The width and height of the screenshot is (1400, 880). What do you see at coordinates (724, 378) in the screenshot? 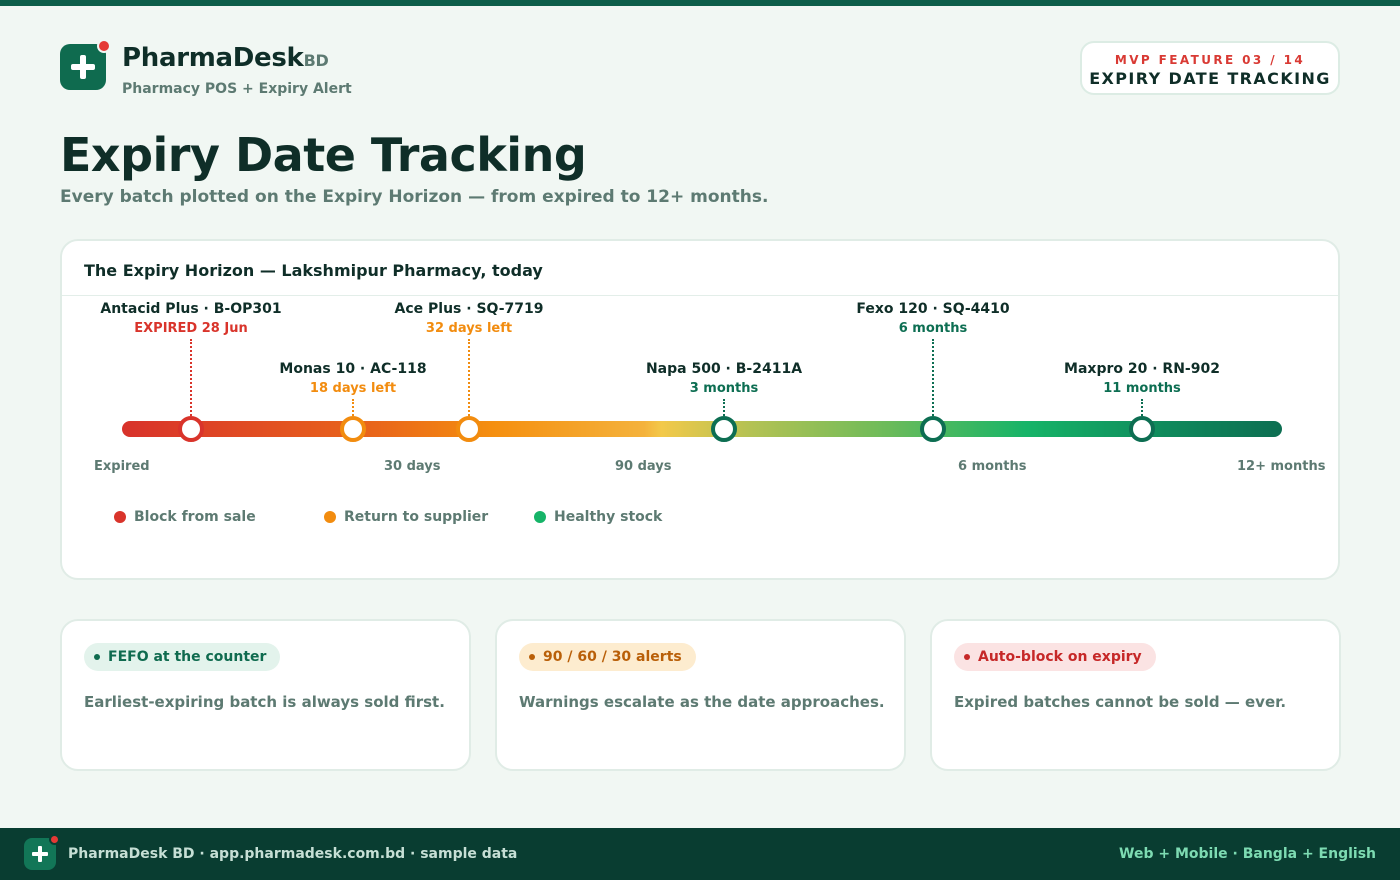
I see `batch-label: Napa 500 · B-2411A 3 months` at bounding box center [724, 378].